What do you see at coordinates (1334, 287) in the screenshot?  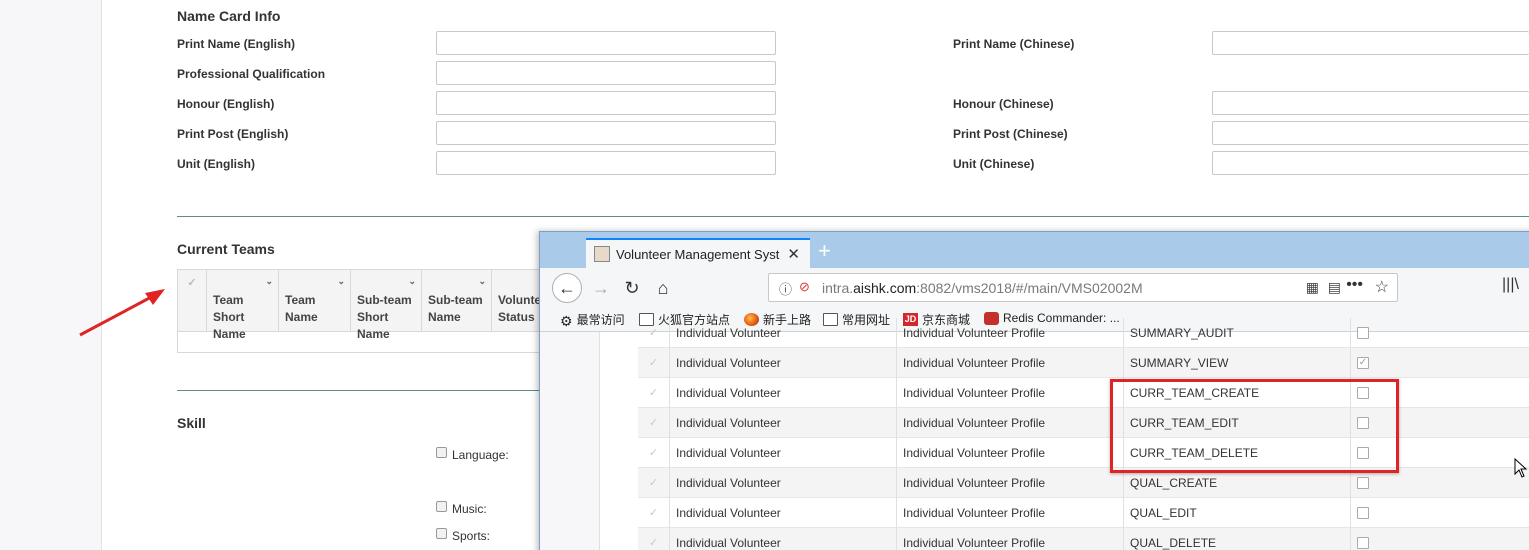 I see `reader-view-icon: ▤` at bounding box center [1334, 287].